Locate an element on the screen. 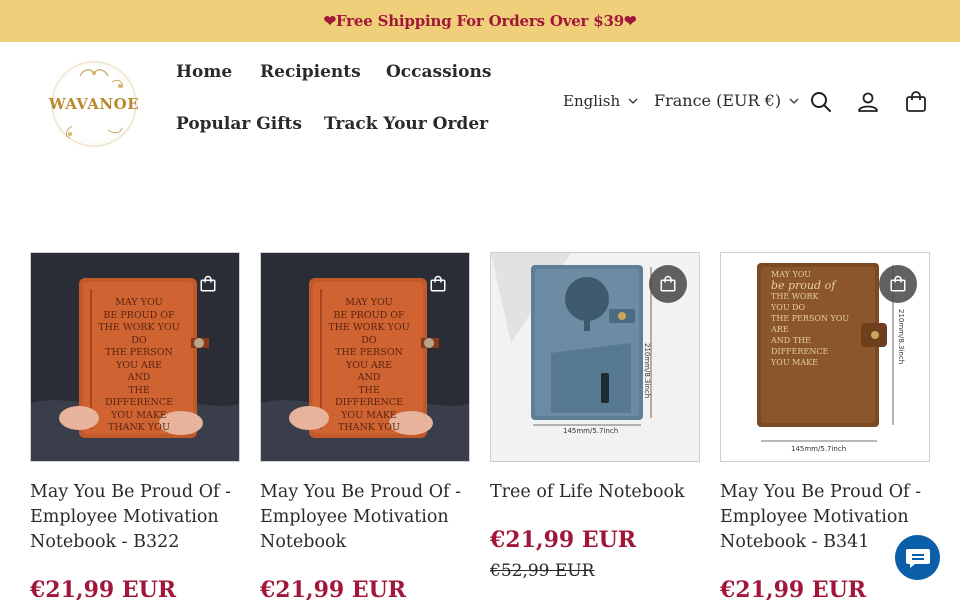 Image resolution: width=960 pixels, height=600 pixels. nav-track-order: Track Your Order is located at coordinates (406, 124).